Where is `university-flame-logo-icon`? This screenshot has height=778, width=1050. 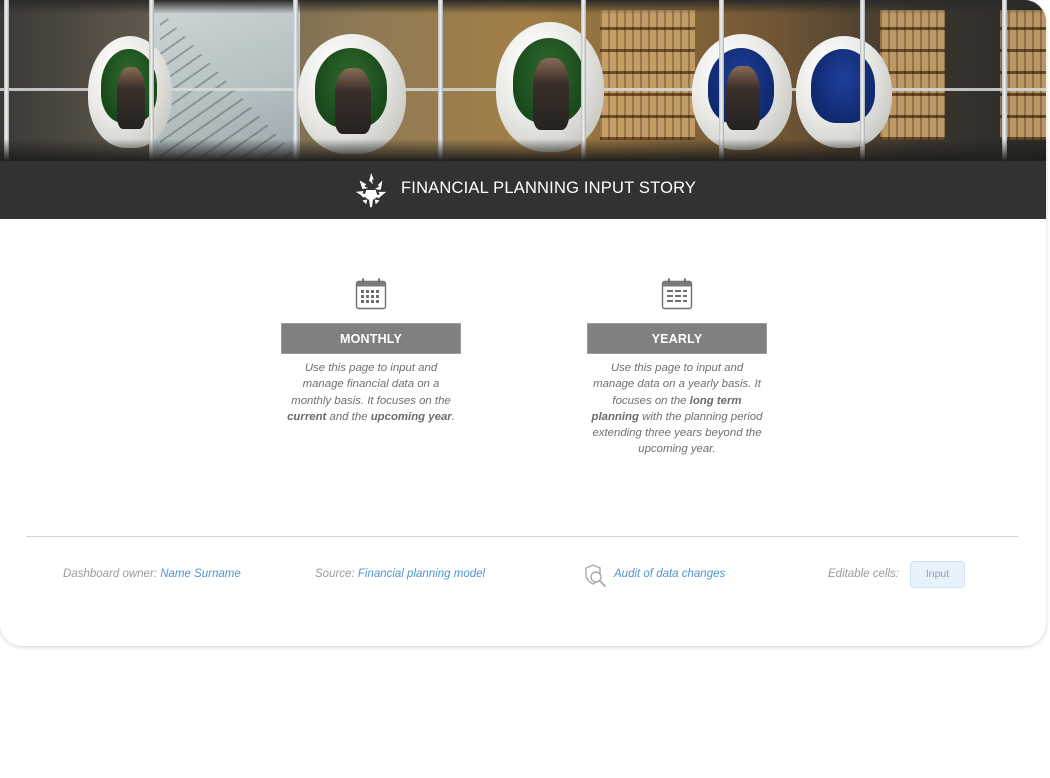 university-flame-logo-icon is located at coordinates (371, 190).